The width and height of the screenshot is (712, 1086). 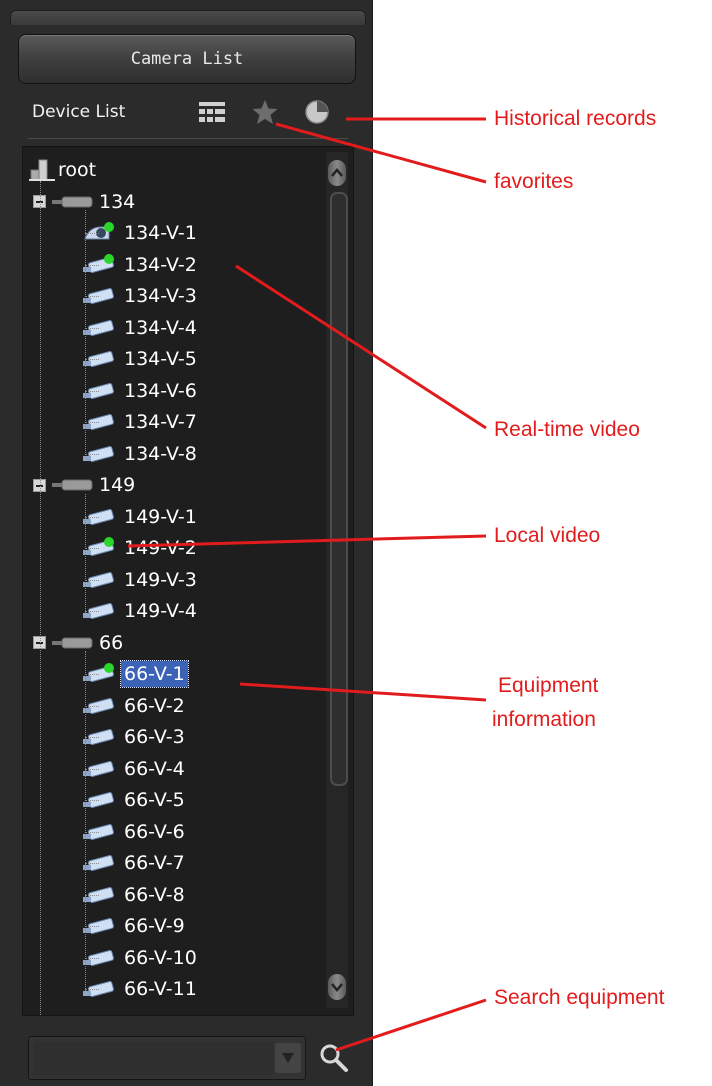 What do you see at coordinates (160, 957) in the screenshot?
I see `tree-node-label: 66-V-10` at bounding box center [160, 957].